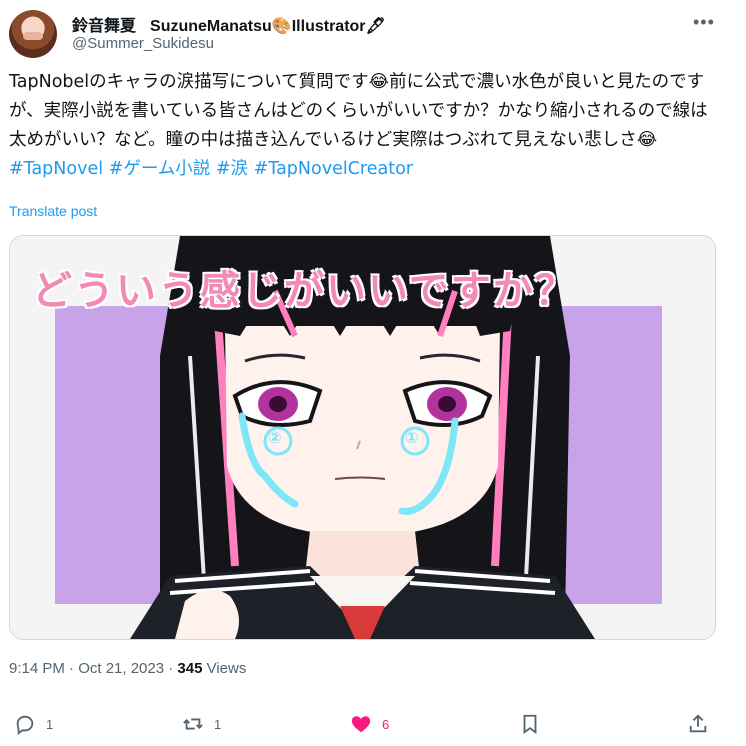  Describe the element at coordinates (224, 668) in the screenshot. I see `views-label: Views` at that location.